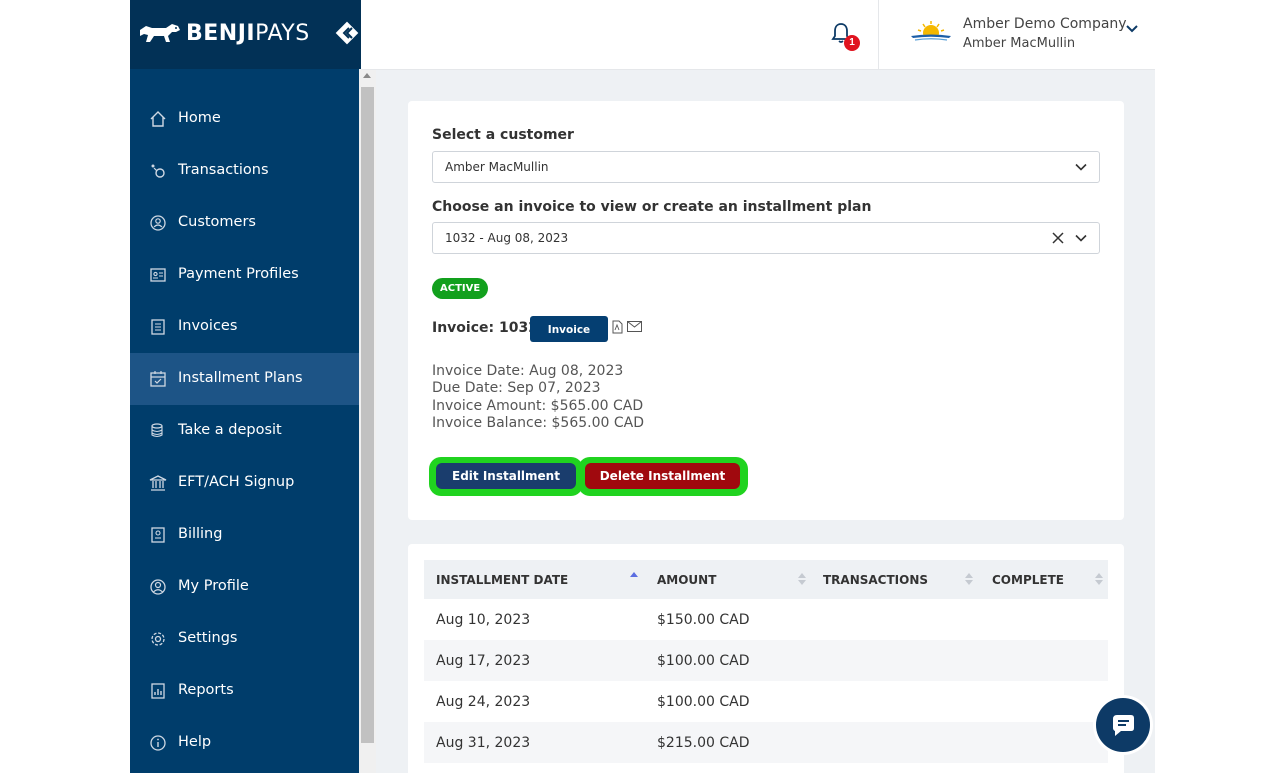  Describe the element at coordinates (230, 430) in the screenshot. I see `sidebar-item-label: Take a deposit` at that location.